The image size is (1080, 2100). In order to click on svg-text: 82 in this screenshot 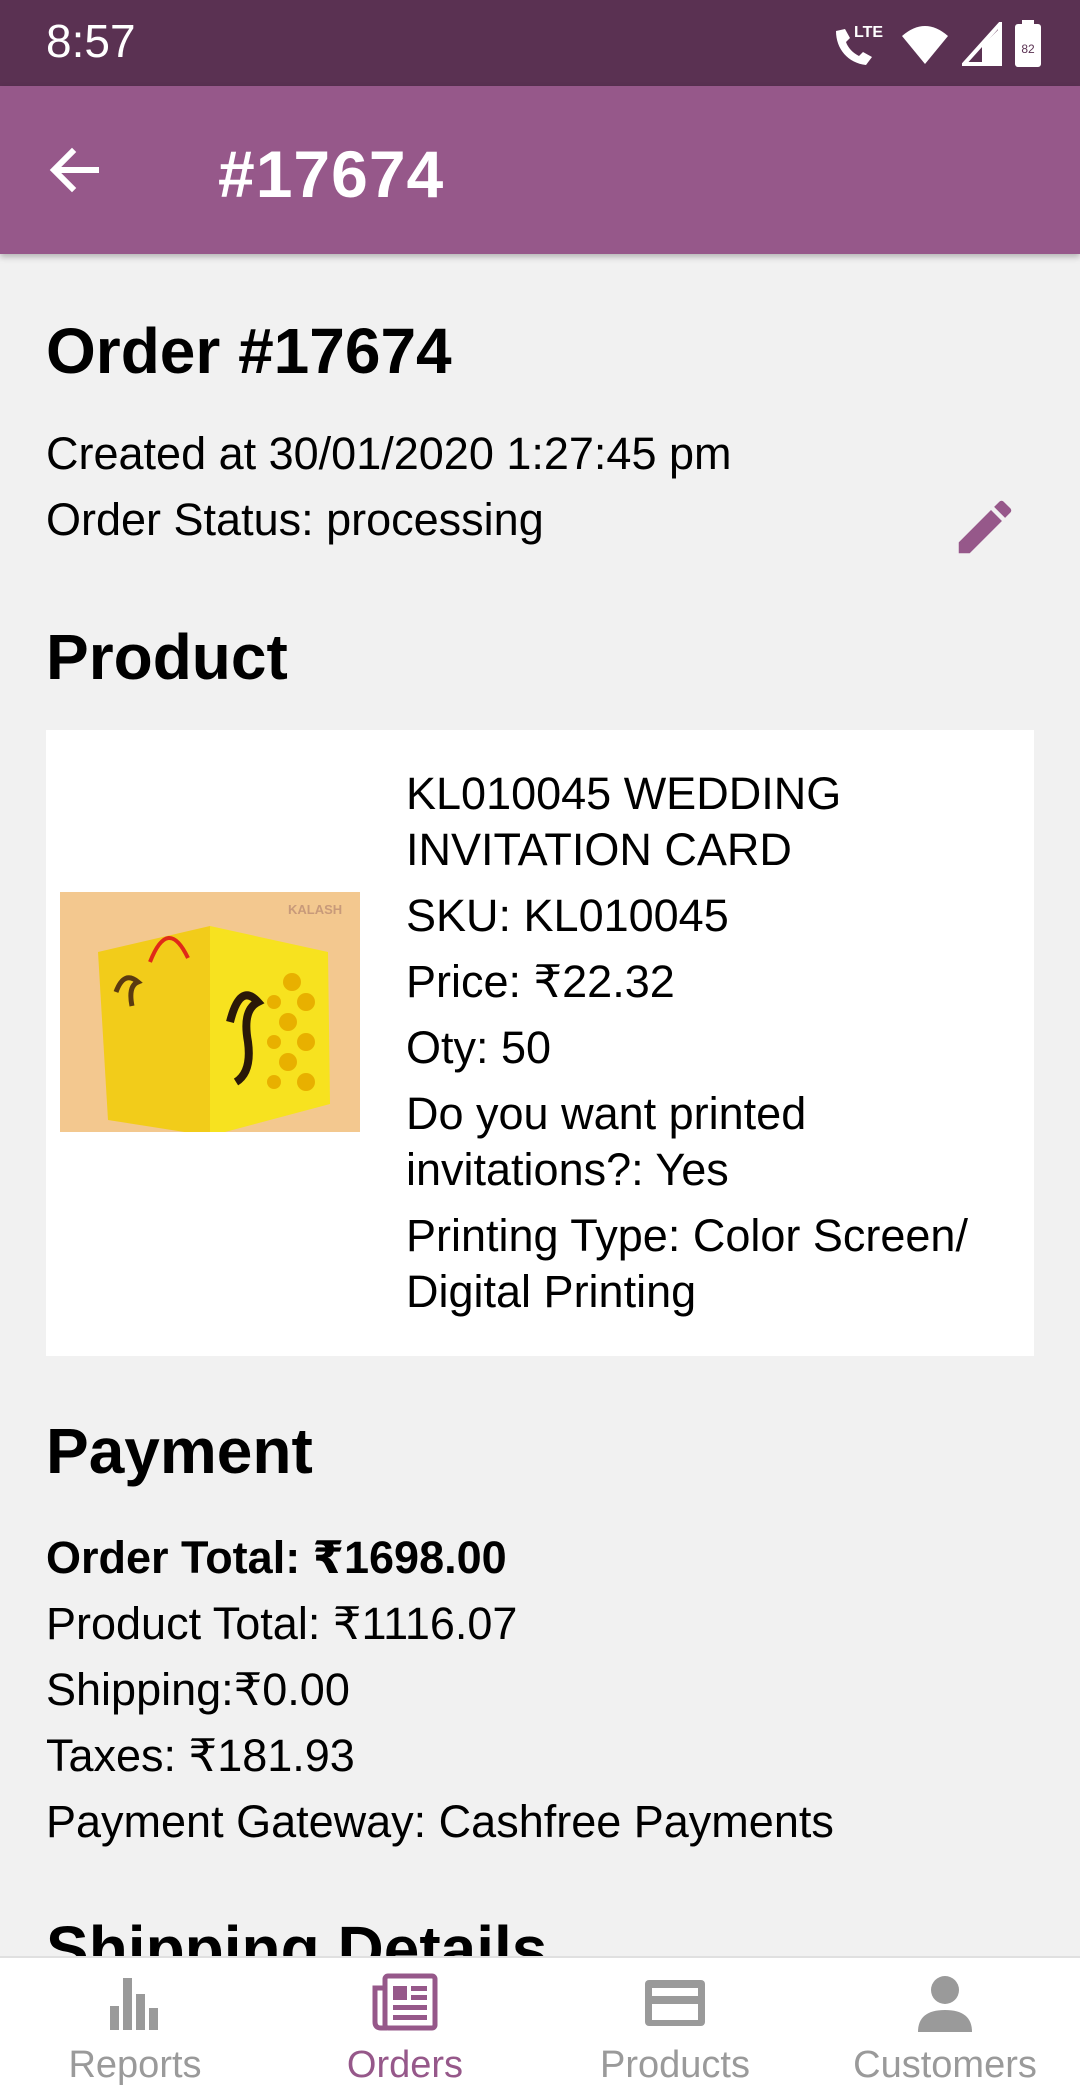, I will do `click(1028, 49)`.